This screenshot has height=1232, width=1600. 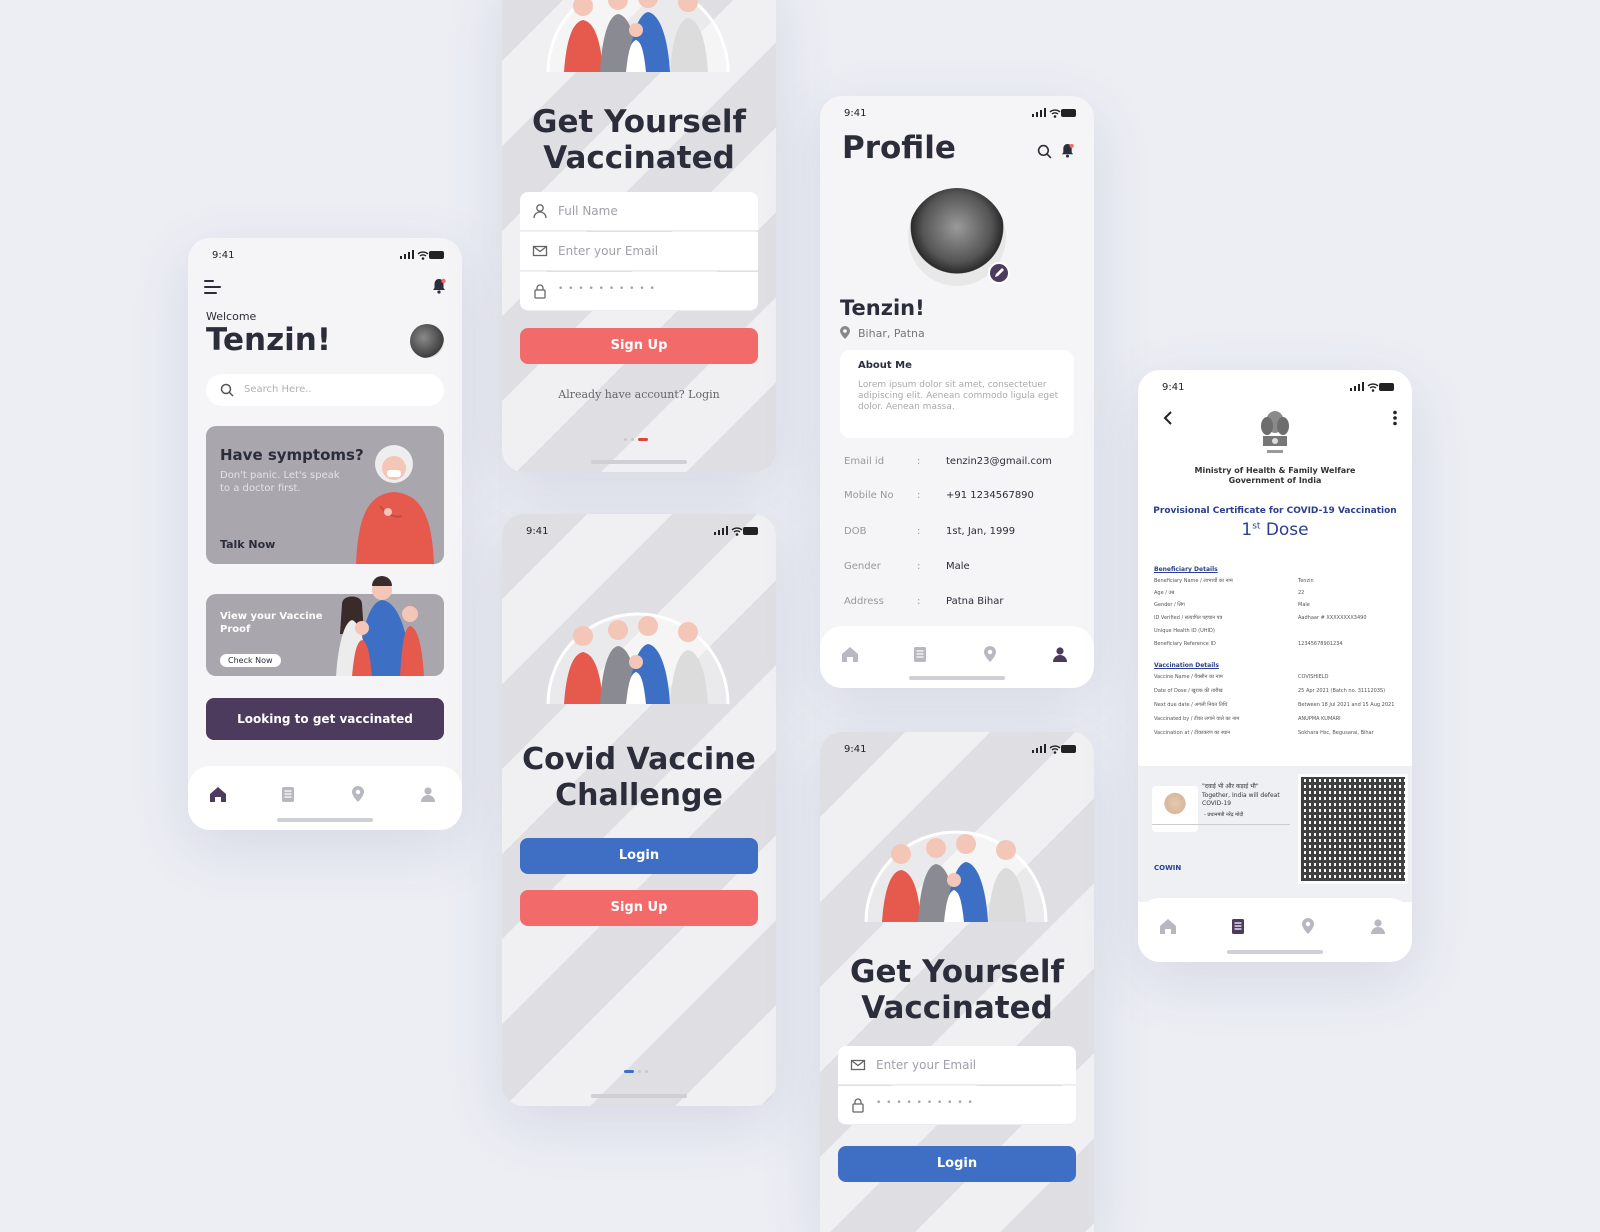 I want to click on profile-location: Bihar, Patna, so click(x=891, y=333).